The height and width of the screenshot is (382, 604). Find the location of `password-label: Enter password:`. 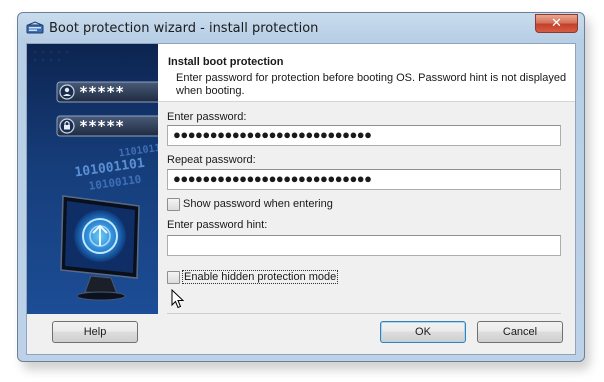

password-label: Enter password: is located at coordinates (207, 117).